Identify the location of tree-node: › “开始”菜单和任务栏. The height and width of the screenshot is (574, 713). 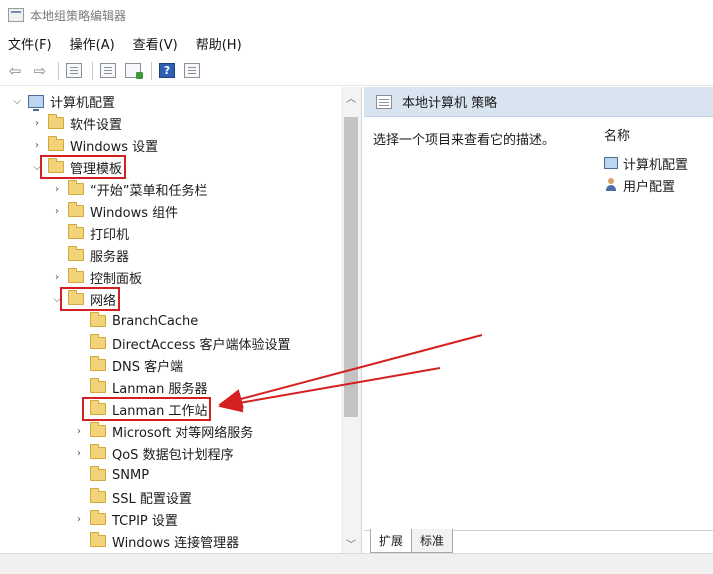
(128, 189).